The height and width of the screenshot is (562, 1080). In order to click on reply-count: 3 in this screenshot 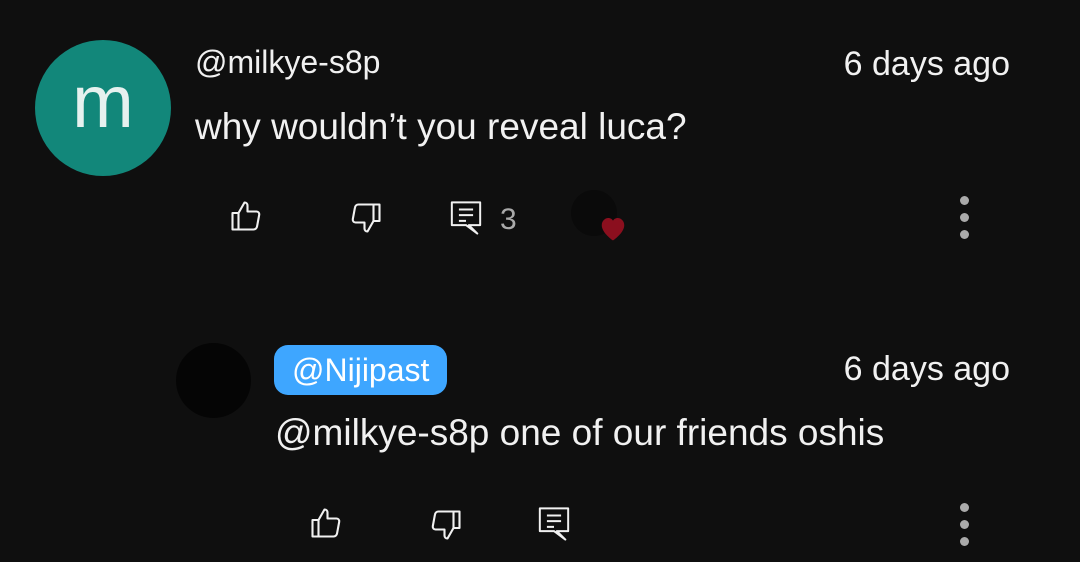, I will do `click(508, 220)`.